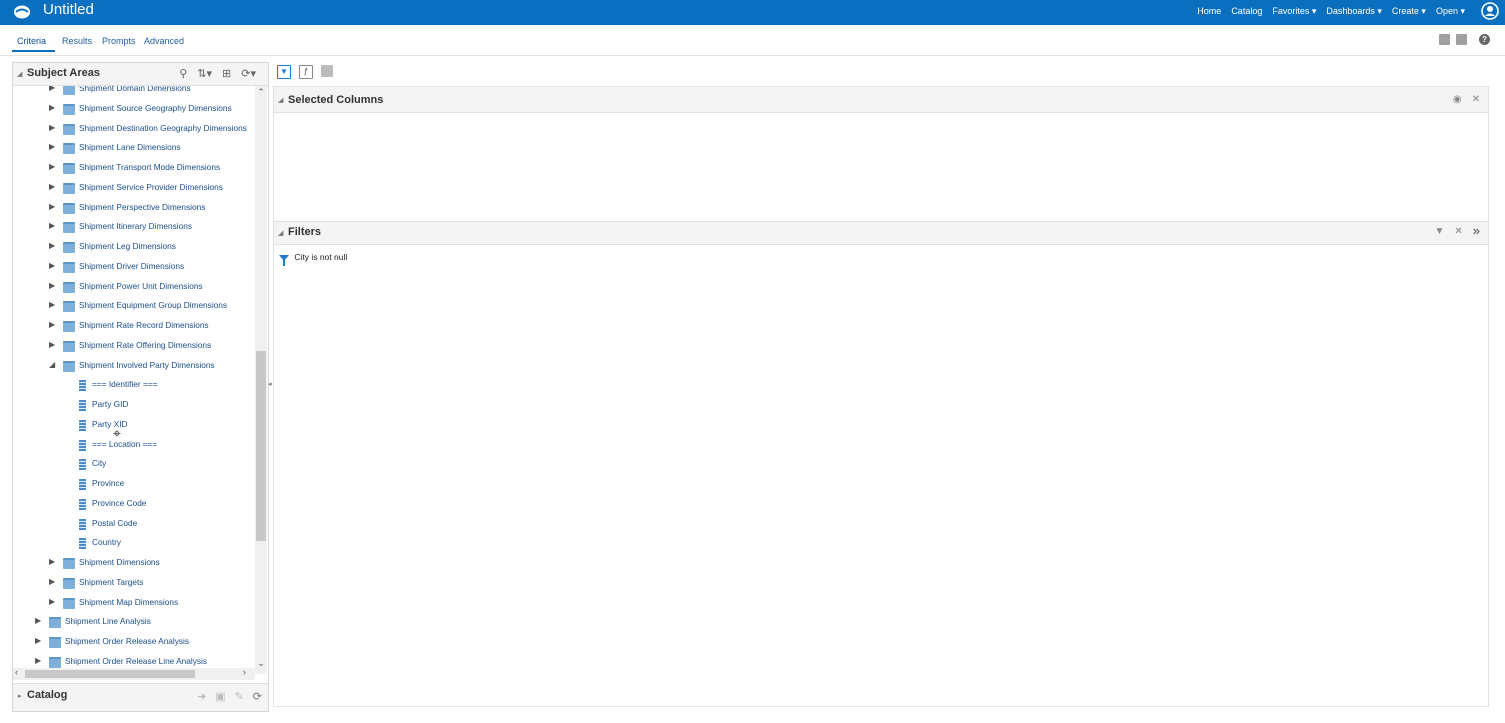 The width and height of the screenshot is (1505, 723). What do you see at coordinates (270, 385) in the screenshot?
I see `pane-splitter-icon: ◂` at bounding box center [270, 385].